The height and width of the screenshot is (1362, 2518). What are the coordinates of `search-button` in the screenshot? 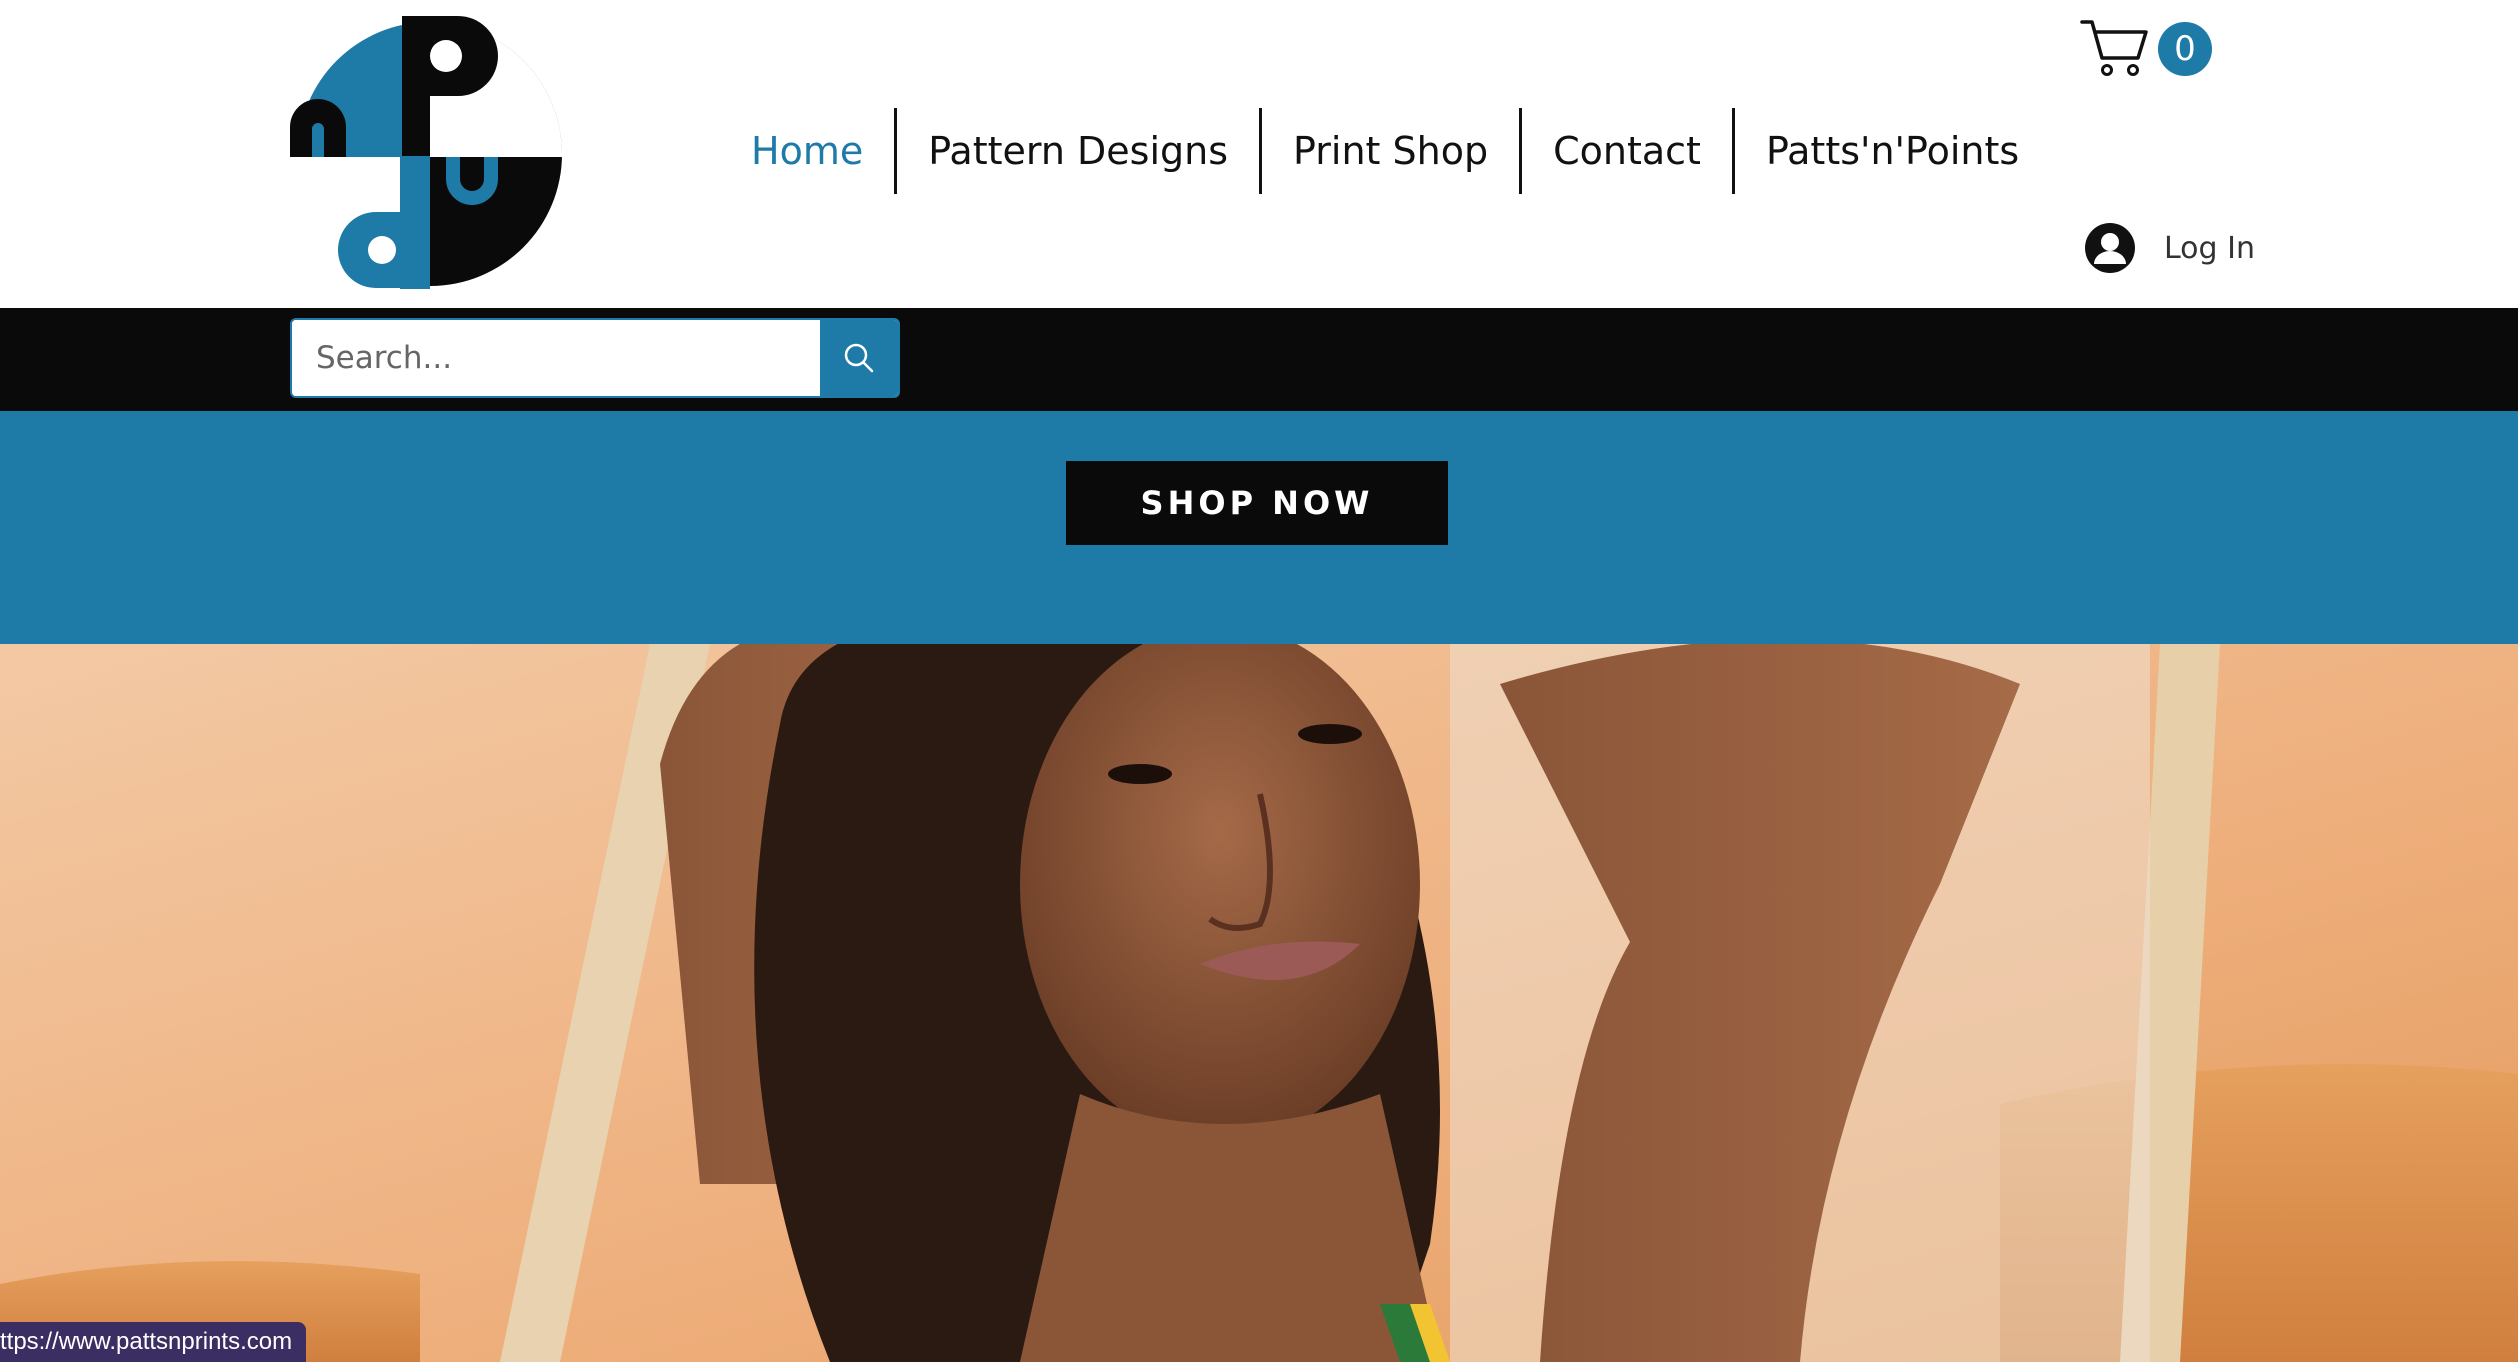 It's located at (859, 358).